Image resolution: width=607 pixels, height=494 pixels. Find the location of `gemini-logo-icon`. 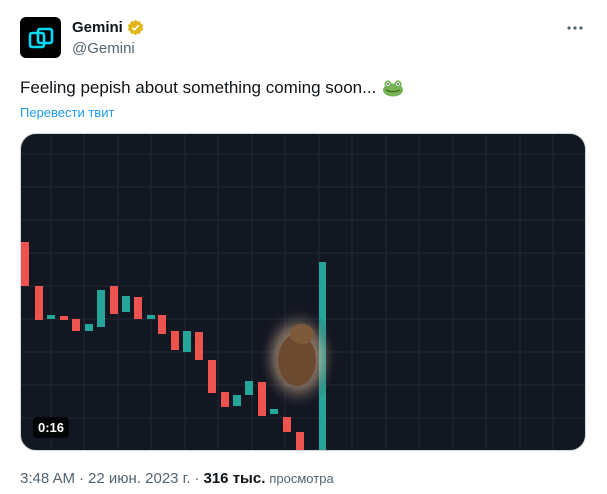

gemini-logo-icon is located at coordinates (40, 37).